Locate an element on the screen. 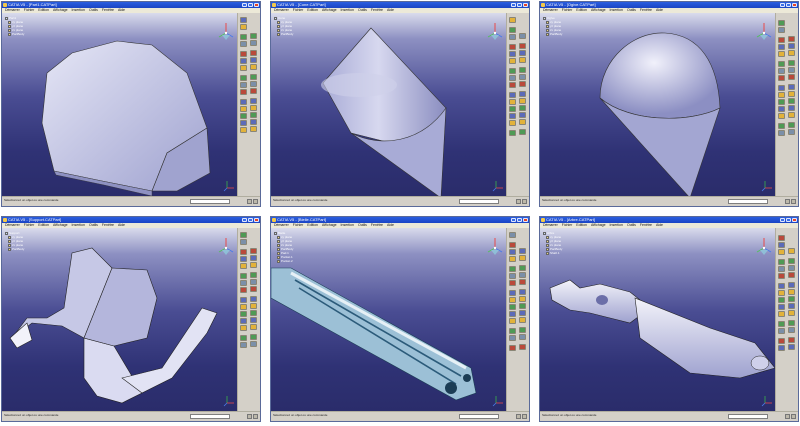  tree-node: PartBody is located at coordinates (25, 34).